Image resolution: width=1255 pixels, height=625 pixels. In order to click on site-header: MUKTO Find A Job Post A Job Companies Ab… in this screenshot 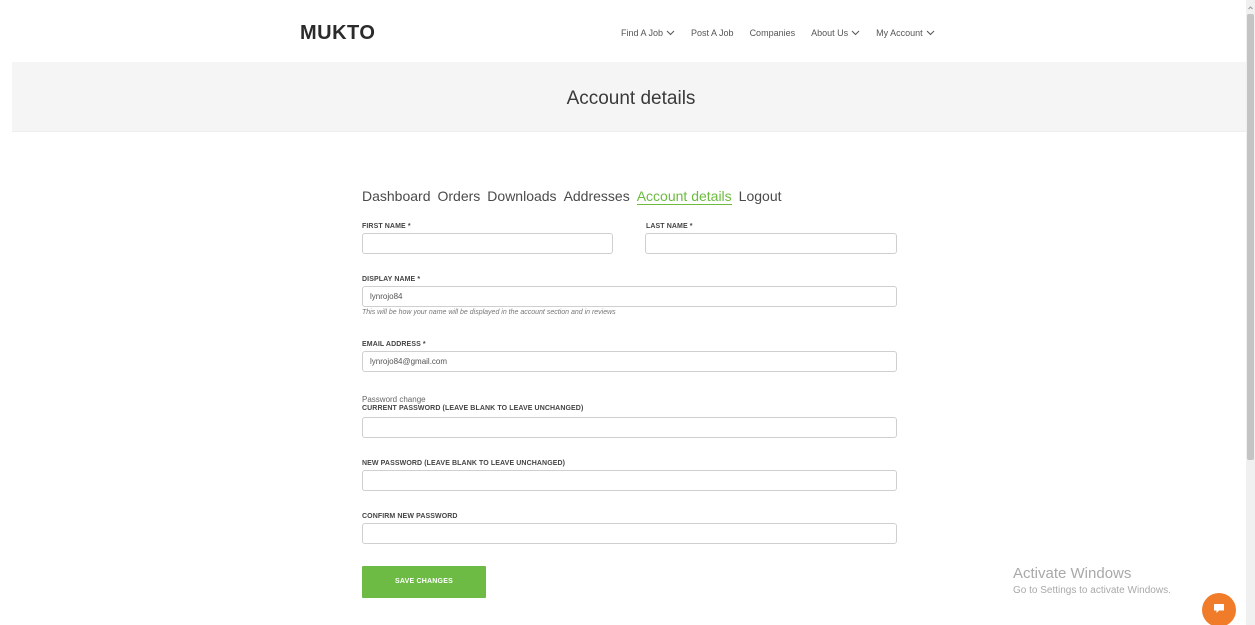, I will do `click(627, 31)`.